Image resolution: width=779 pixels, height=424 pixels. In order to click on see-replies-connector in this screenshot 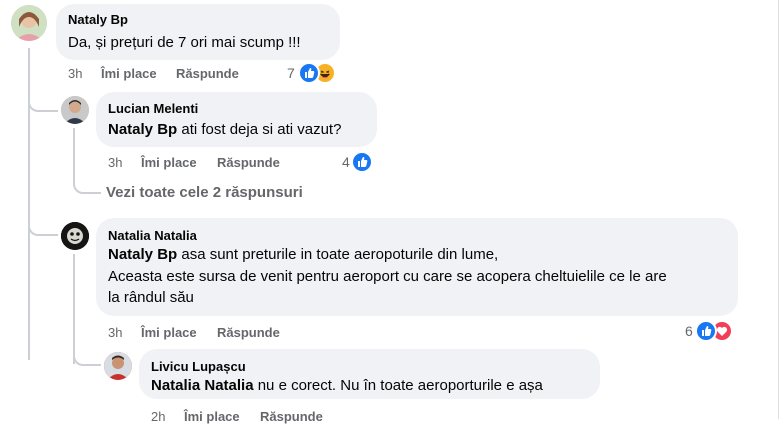, I will do `click(87, 183)`.